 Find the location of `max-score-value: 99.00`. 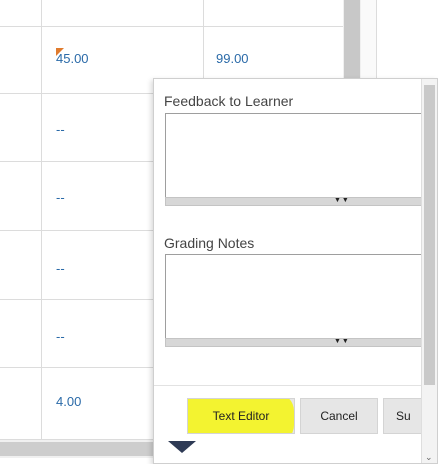

max-score-value: 99.00 is located at coordinates (232, 58).